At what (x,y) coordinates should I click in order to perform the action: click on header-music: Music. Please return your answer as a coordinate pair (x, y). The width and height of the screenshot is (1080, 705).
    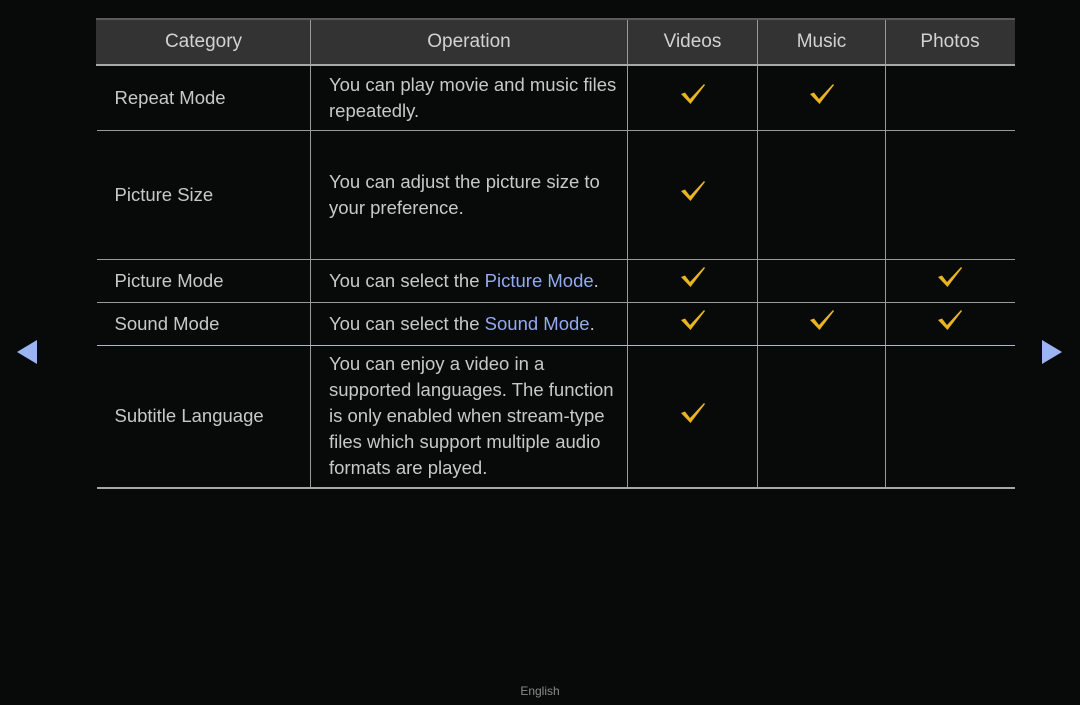
    Looking at the image, I should click on (821, 42).